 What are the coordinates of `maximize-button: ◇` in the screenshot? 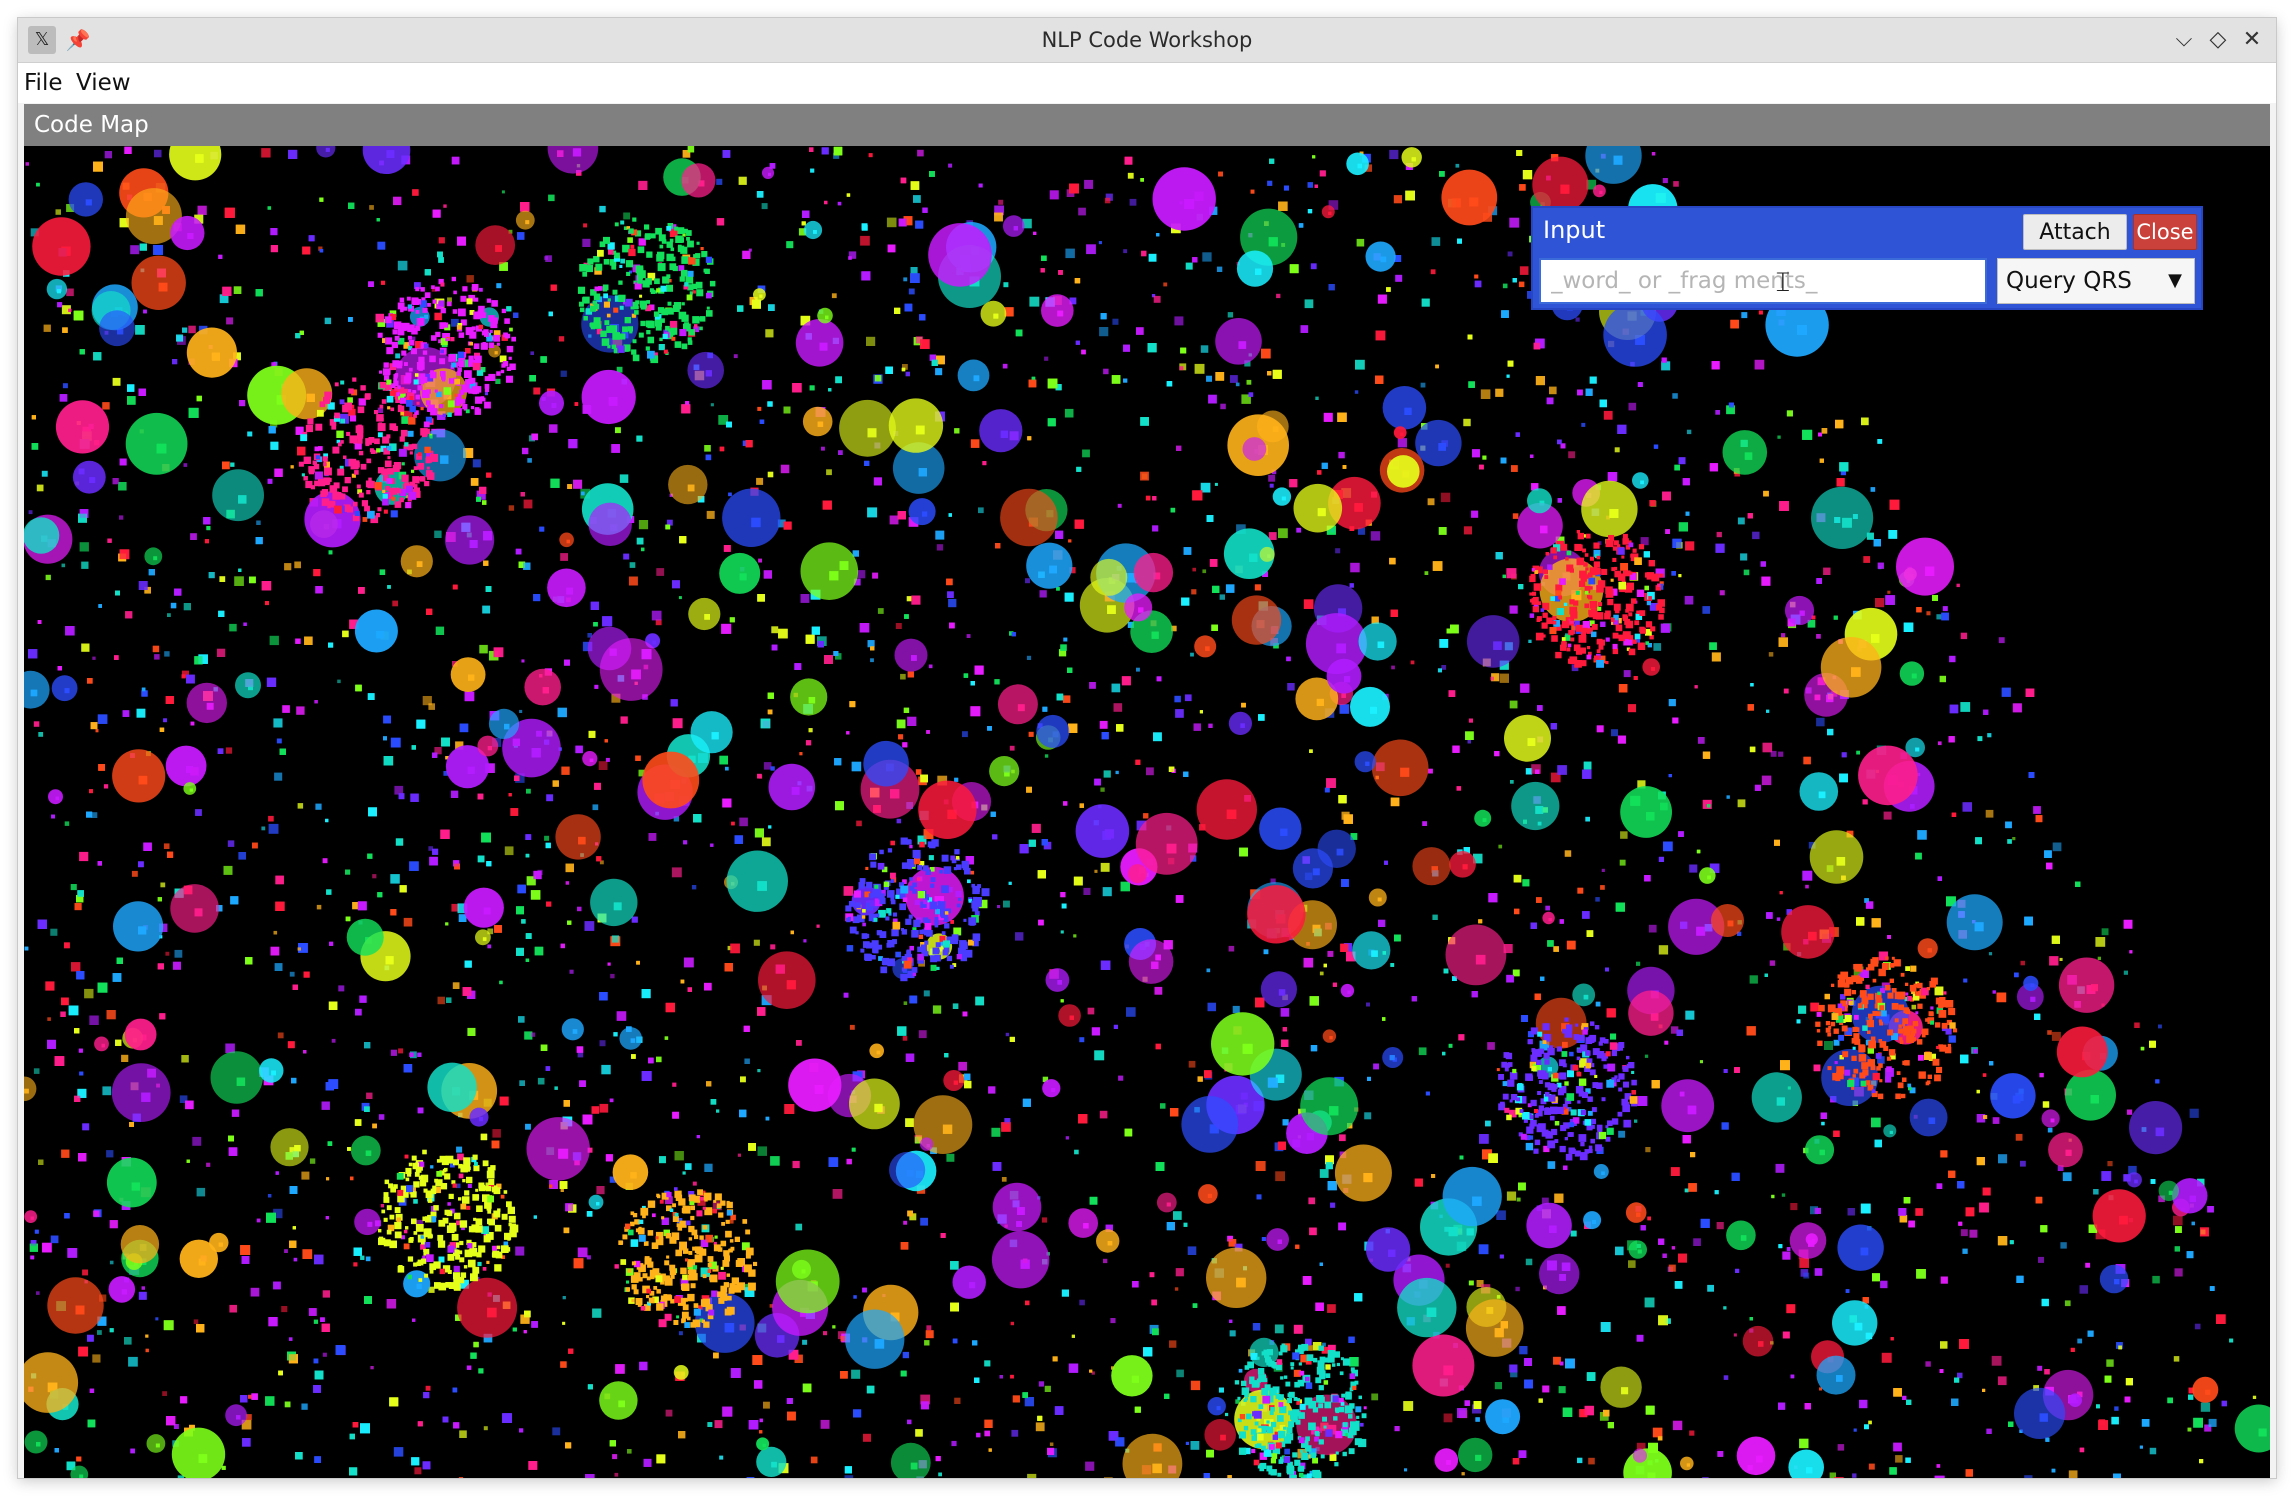 It's located at (2218, 40).